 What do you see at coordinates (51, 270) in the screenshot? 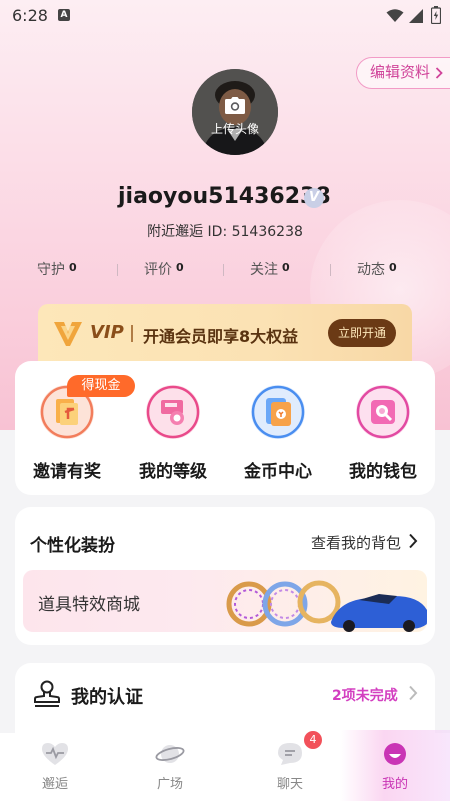
I see `stat-label: 守护` at bounding box center [51, 270].